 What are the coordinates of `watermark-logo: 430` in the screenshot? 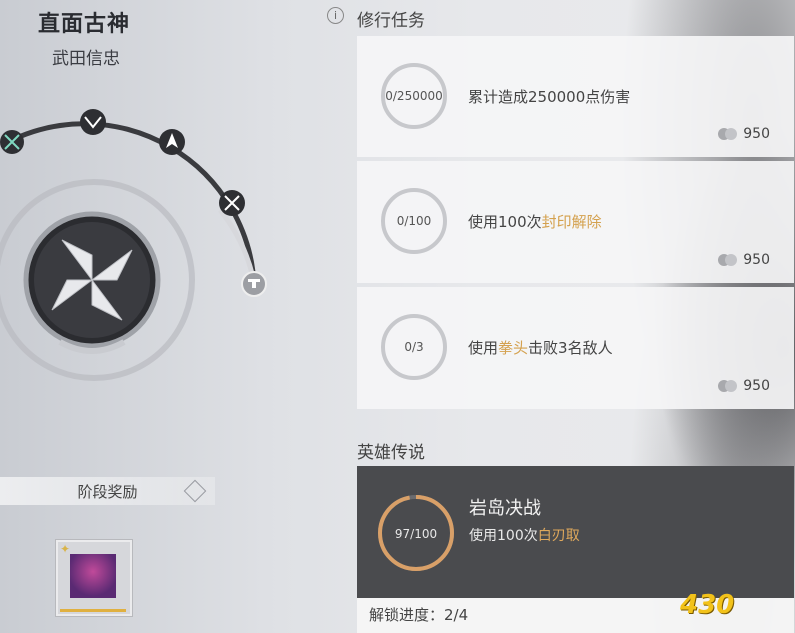 It's located at (707, 605).